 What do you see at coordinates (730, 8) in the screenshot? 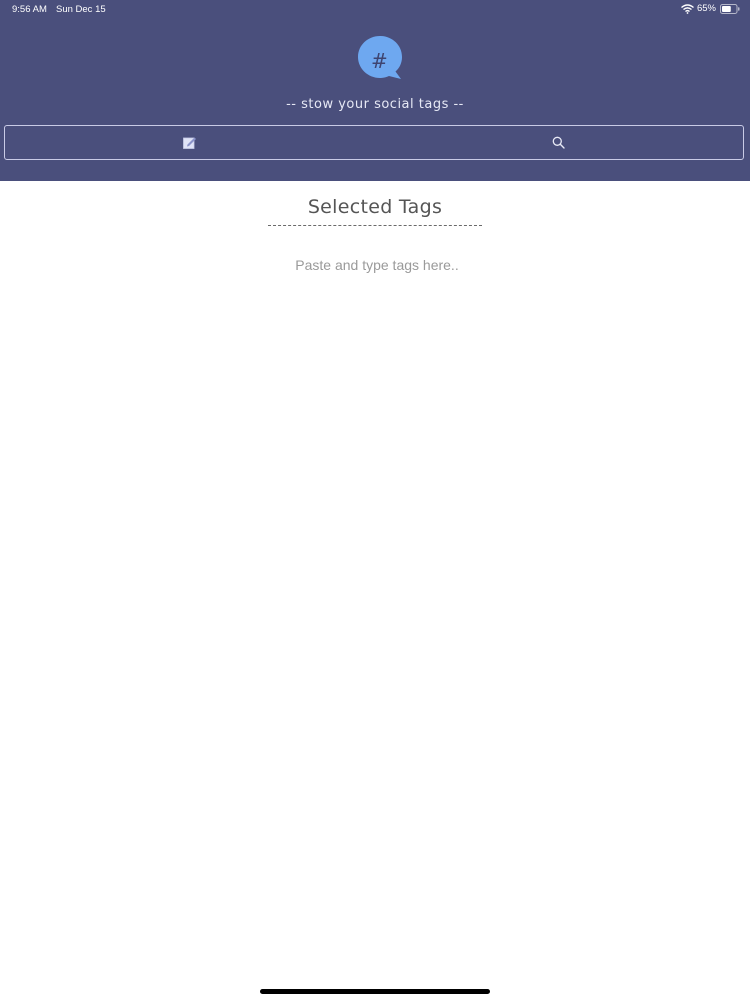
I see `battery-icon` at bounding box center [730, 8].